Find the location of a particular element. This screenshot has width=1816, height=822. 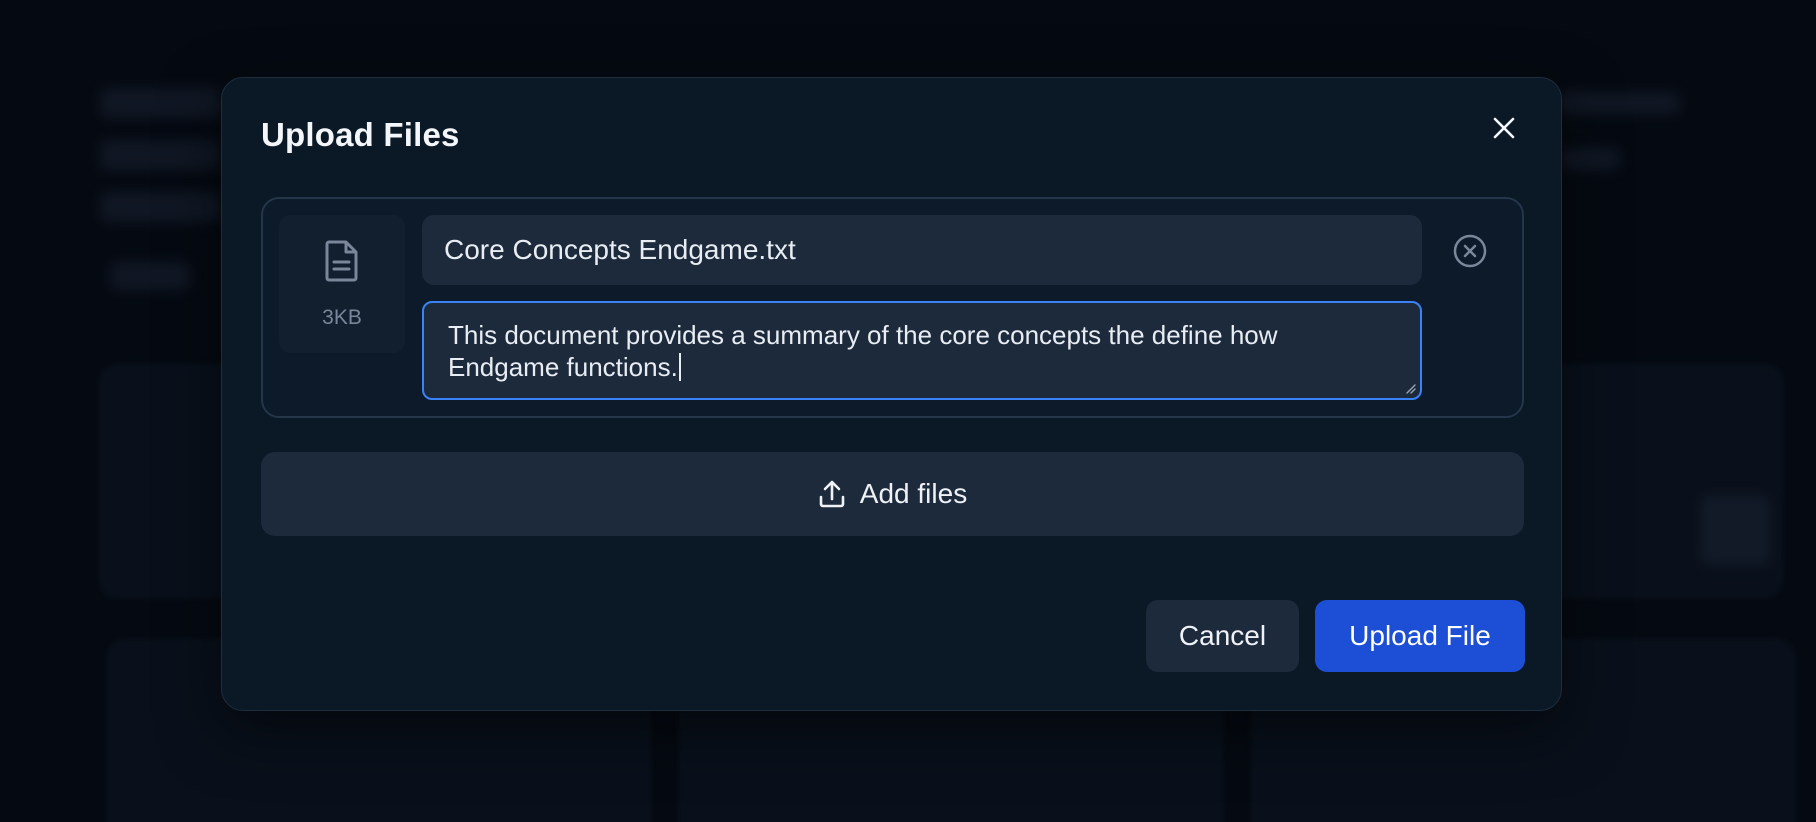

text-caret is located at coordinates (679, 367).